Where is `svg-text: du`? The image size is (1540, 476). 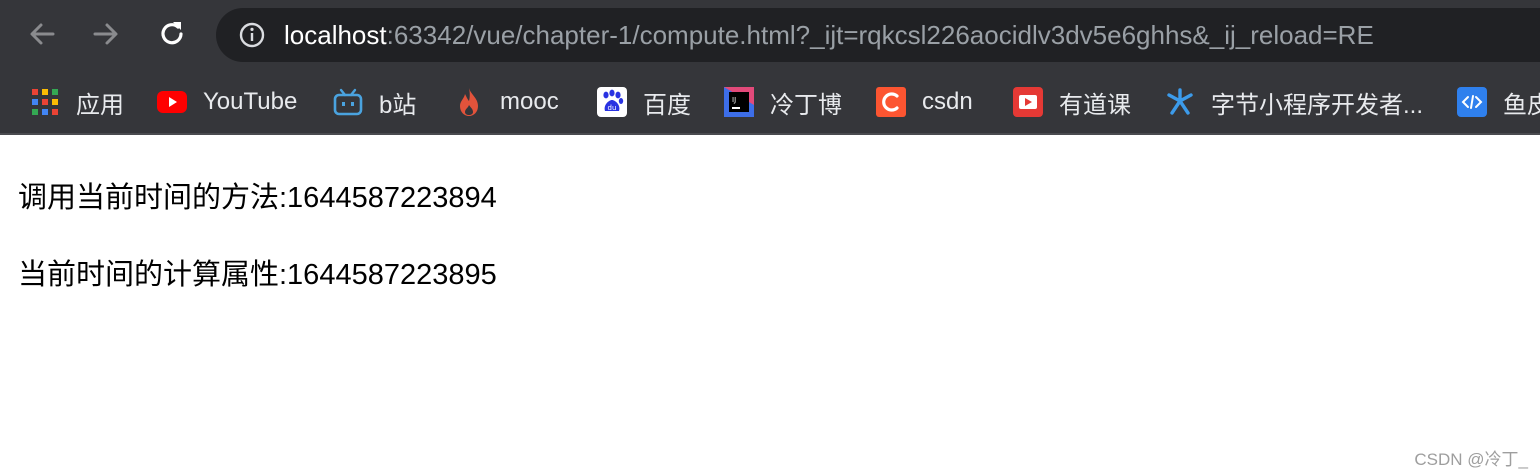 svg-text: du is located at coordinates (612, 108).